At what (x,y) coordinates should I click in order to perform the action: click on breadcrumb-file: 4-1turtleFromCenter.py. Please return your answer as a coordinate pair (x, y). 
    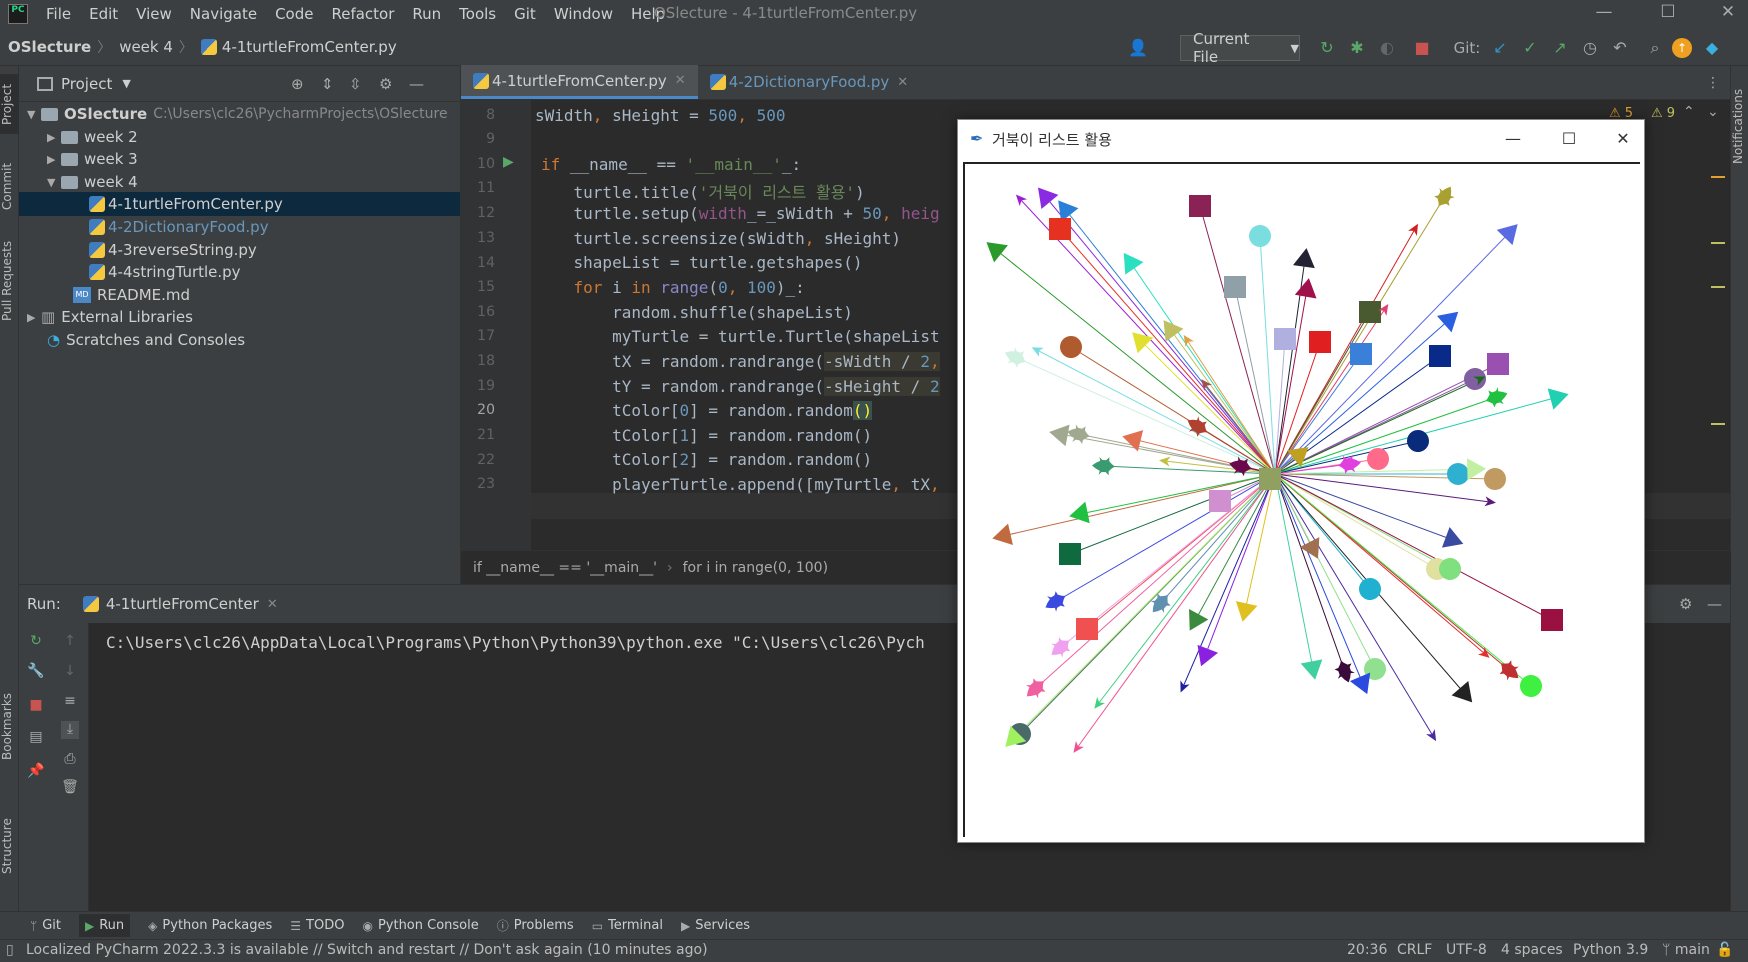
    Looking at the image, I should click on (309, 47).